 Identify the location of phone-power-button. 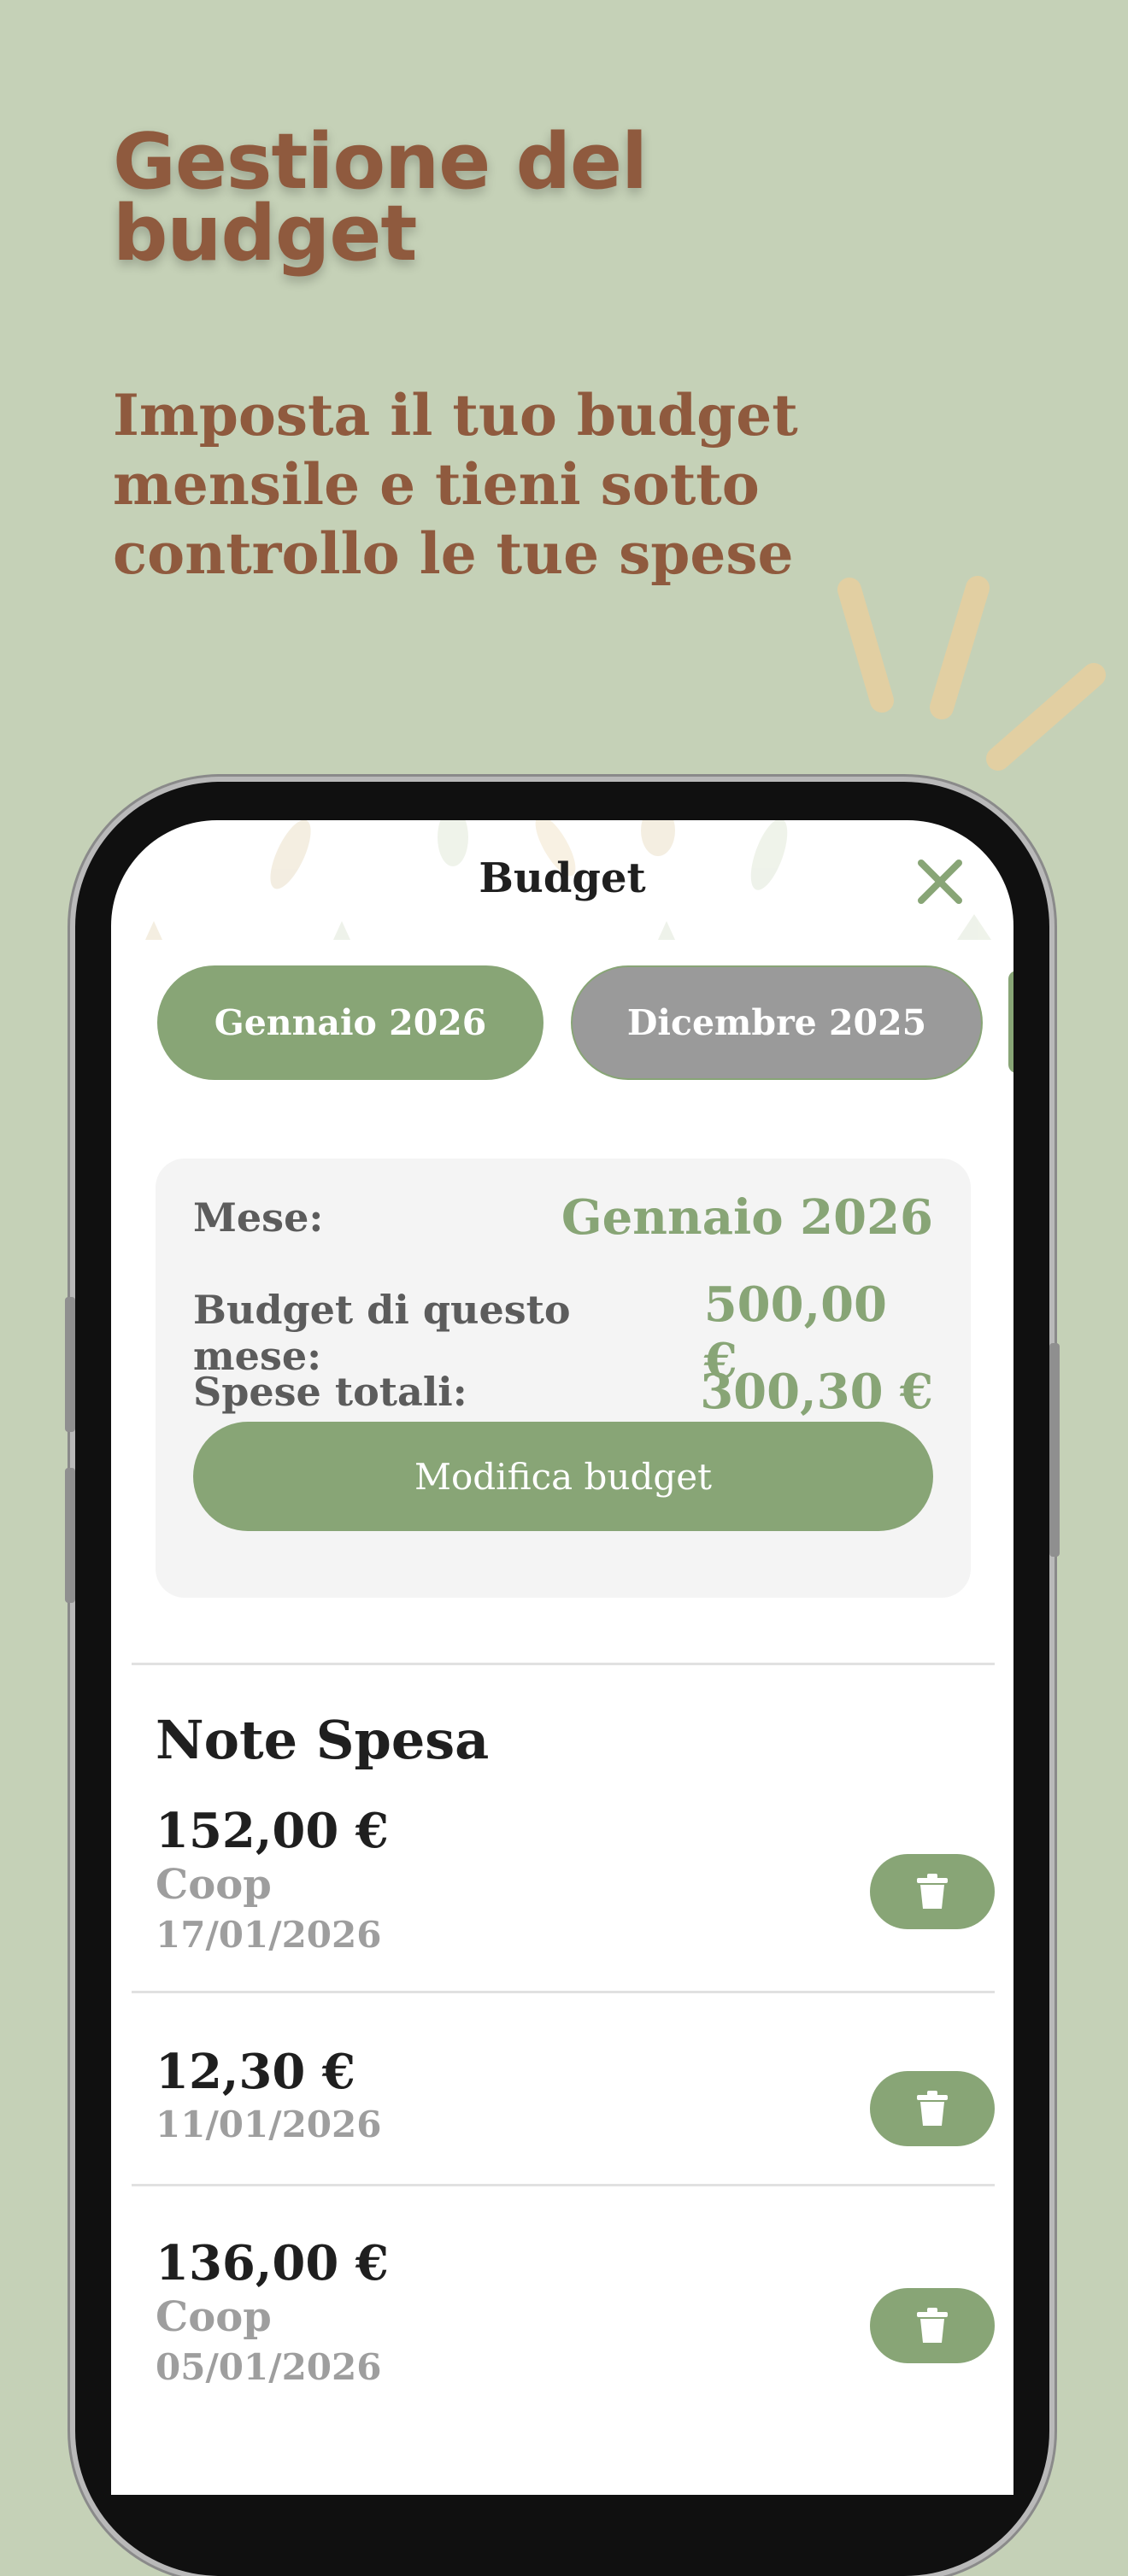
(1054, 1450).